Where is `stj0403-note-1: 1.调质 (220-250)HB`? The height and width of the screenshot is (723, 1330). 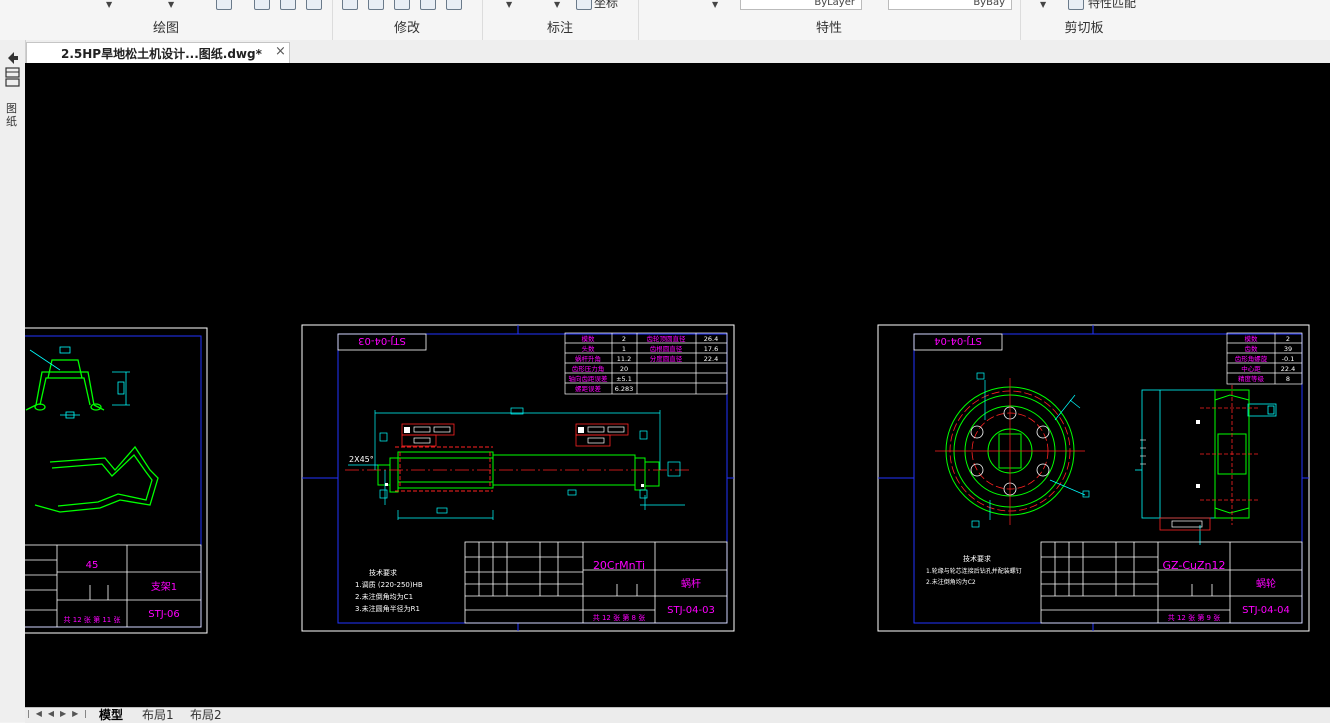 stj0403-note-1: 1.调质 (220-250)HB is located at coordinates (389, 584).